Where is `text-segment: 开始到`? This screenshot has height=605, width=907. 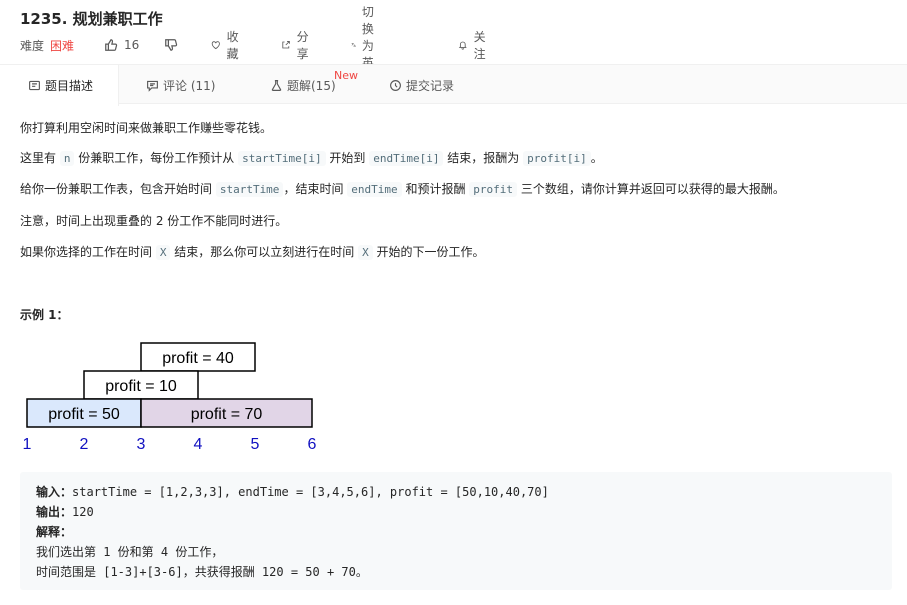
text-segment: 开始到 is located at coordinates (347, 158).